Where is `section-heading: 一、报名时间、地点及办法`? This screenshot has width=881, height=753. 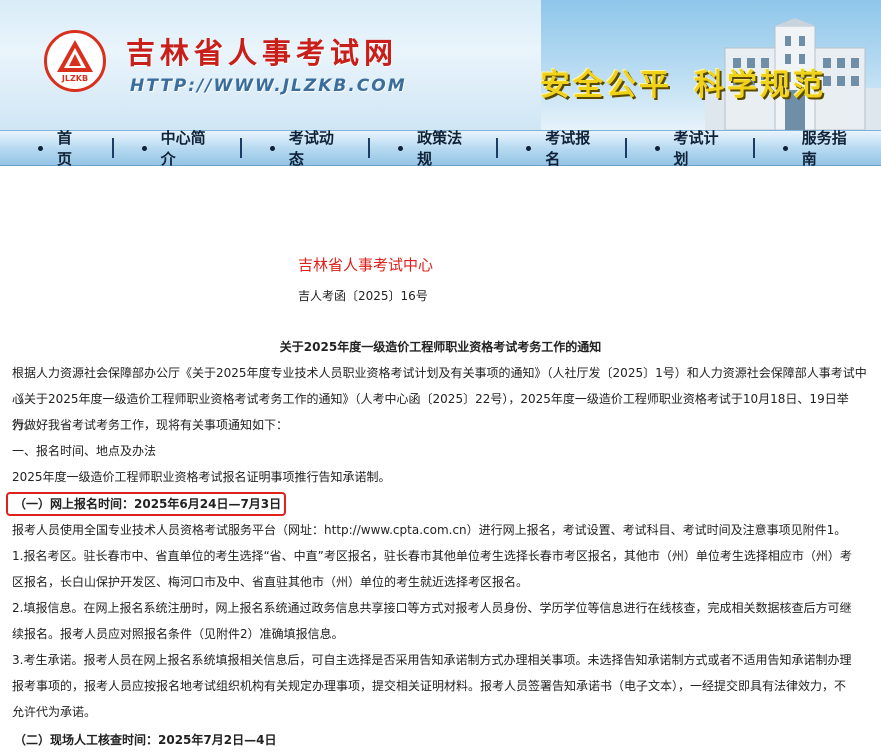
section-heading: 一、报名时间、地点及办法 is located at coordinates (84, 451).